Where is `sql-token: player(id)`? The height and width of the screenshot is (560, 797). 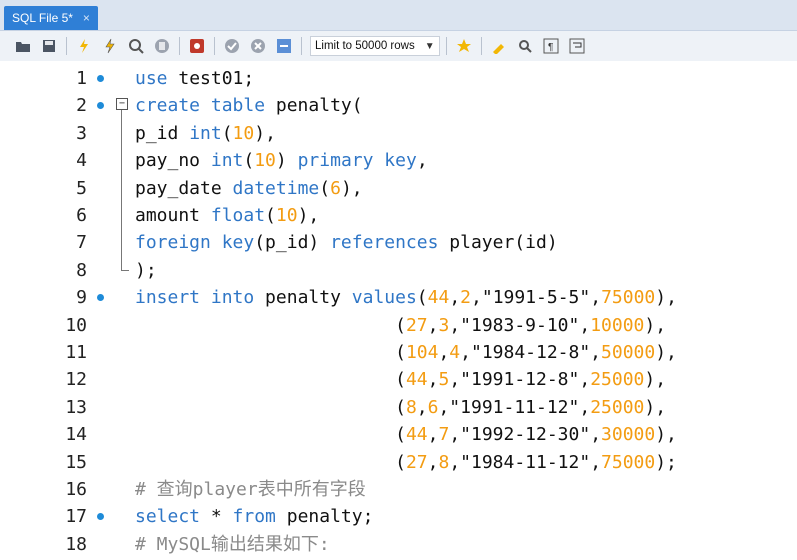 sql-token: player(id) is located at coordinates (498, 243).